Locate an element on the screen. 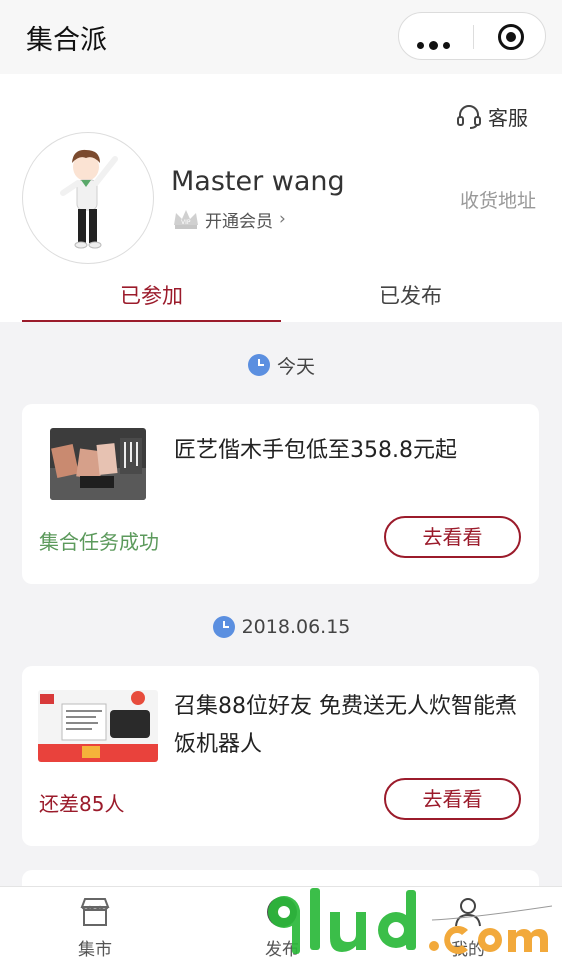 Image resolution: width=562 pixels, height=960 pixels. headset-icon is located at coordinates (469, 117).